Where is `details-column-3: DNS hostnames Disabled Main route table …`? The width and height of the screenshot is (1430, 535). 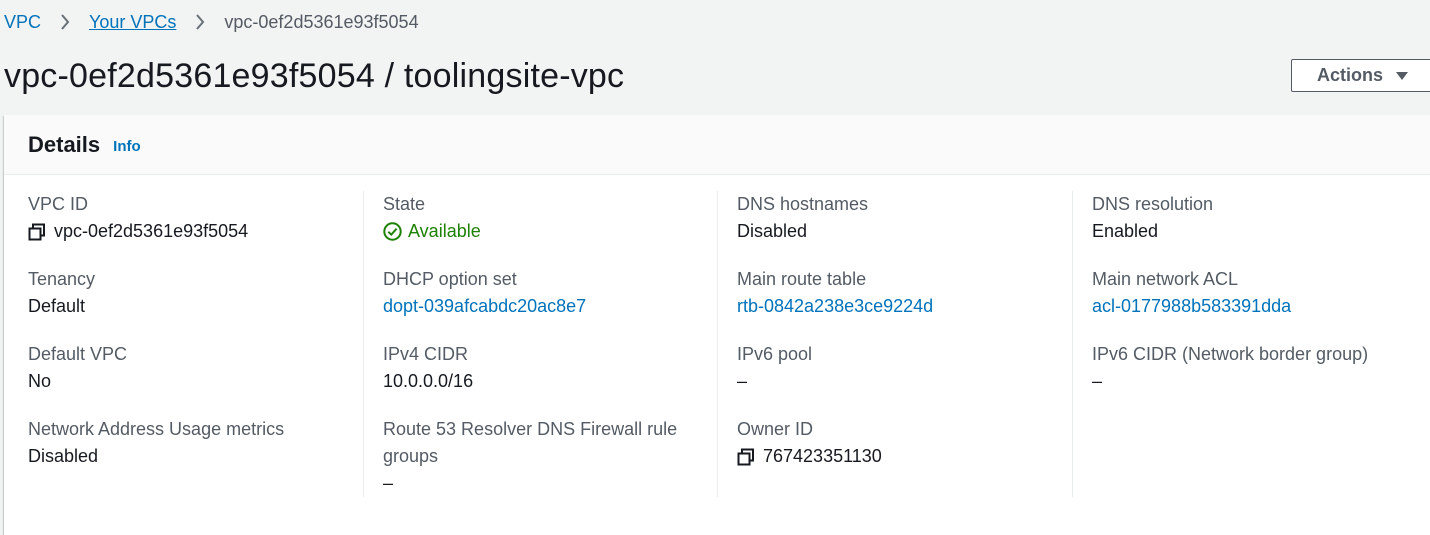
details-column-3: DNS hostnames Disabled Main route table … is located at coordinates (895, 344).